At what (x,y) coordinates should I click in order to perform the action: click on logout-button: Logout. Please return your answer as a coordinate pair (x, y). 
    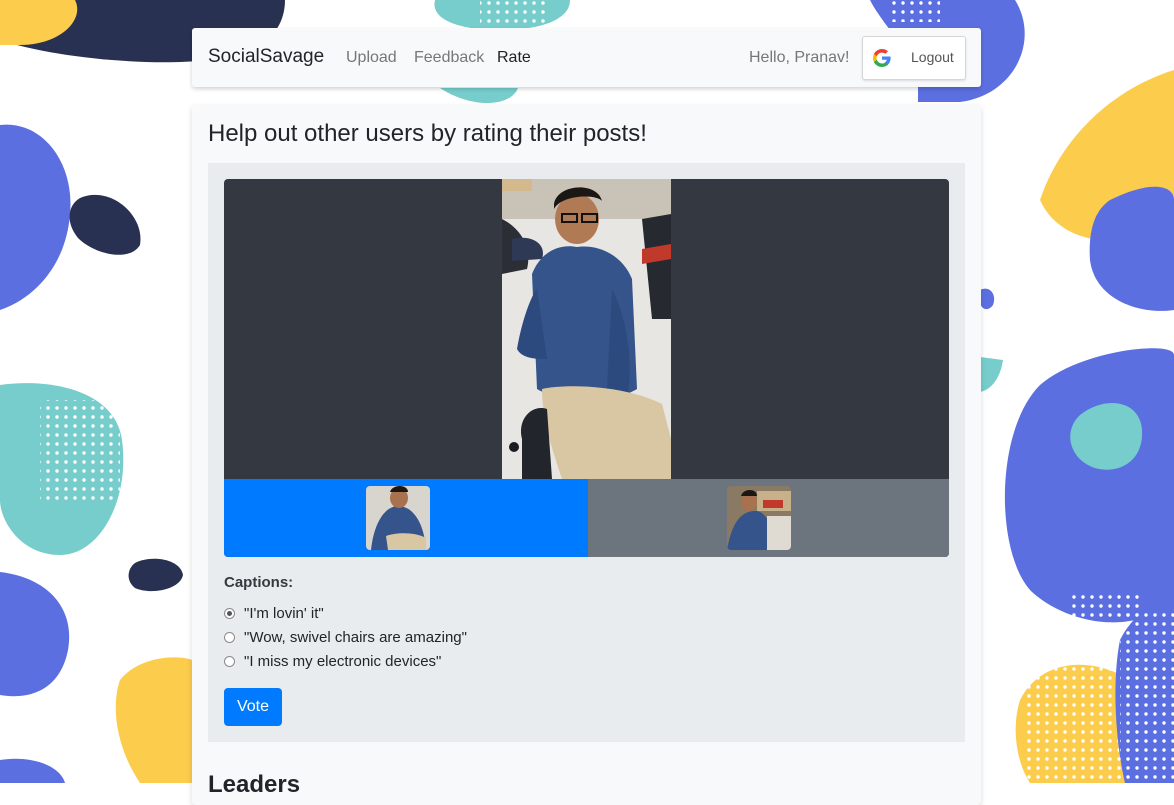
    Looking at the image, I should click on (914, 58).